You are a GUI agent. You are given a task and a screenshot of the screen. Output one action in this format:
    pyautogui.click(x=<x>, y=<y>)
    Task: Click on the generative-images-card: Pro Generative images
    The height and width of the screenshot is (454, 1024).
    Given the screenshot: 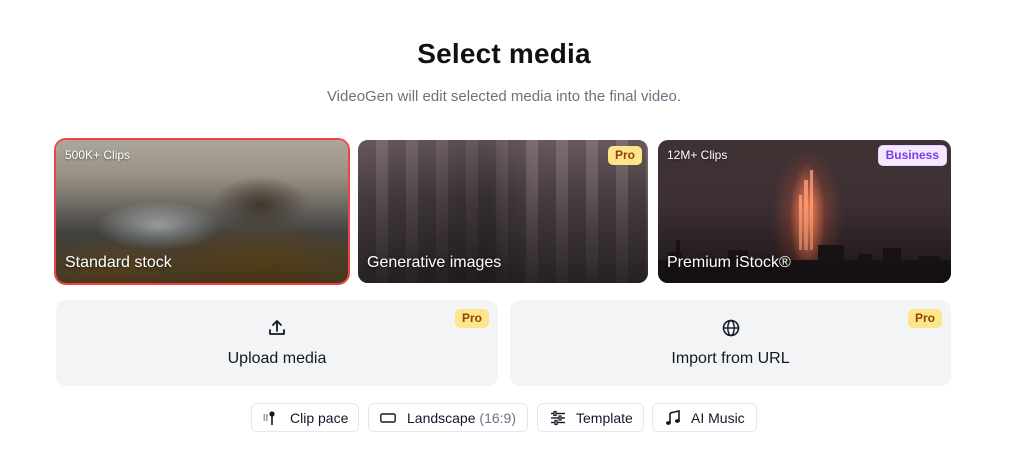 What is the action you would take?
    pyautogui.click(x=503, y=211)
    